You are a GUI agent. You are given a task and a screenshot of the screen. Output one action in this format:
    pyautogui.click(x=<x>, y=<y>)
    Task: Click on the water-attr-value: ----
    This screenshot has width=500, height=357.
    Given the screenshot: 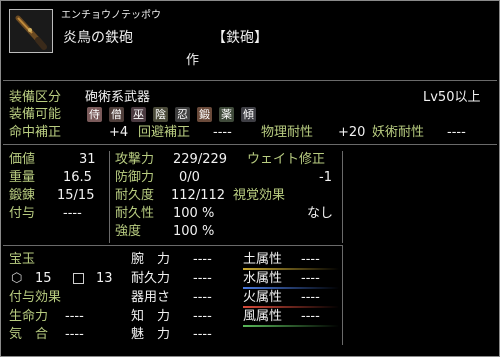 What is the action you would take?
    pyautogui.click(x=310, y=278)
    